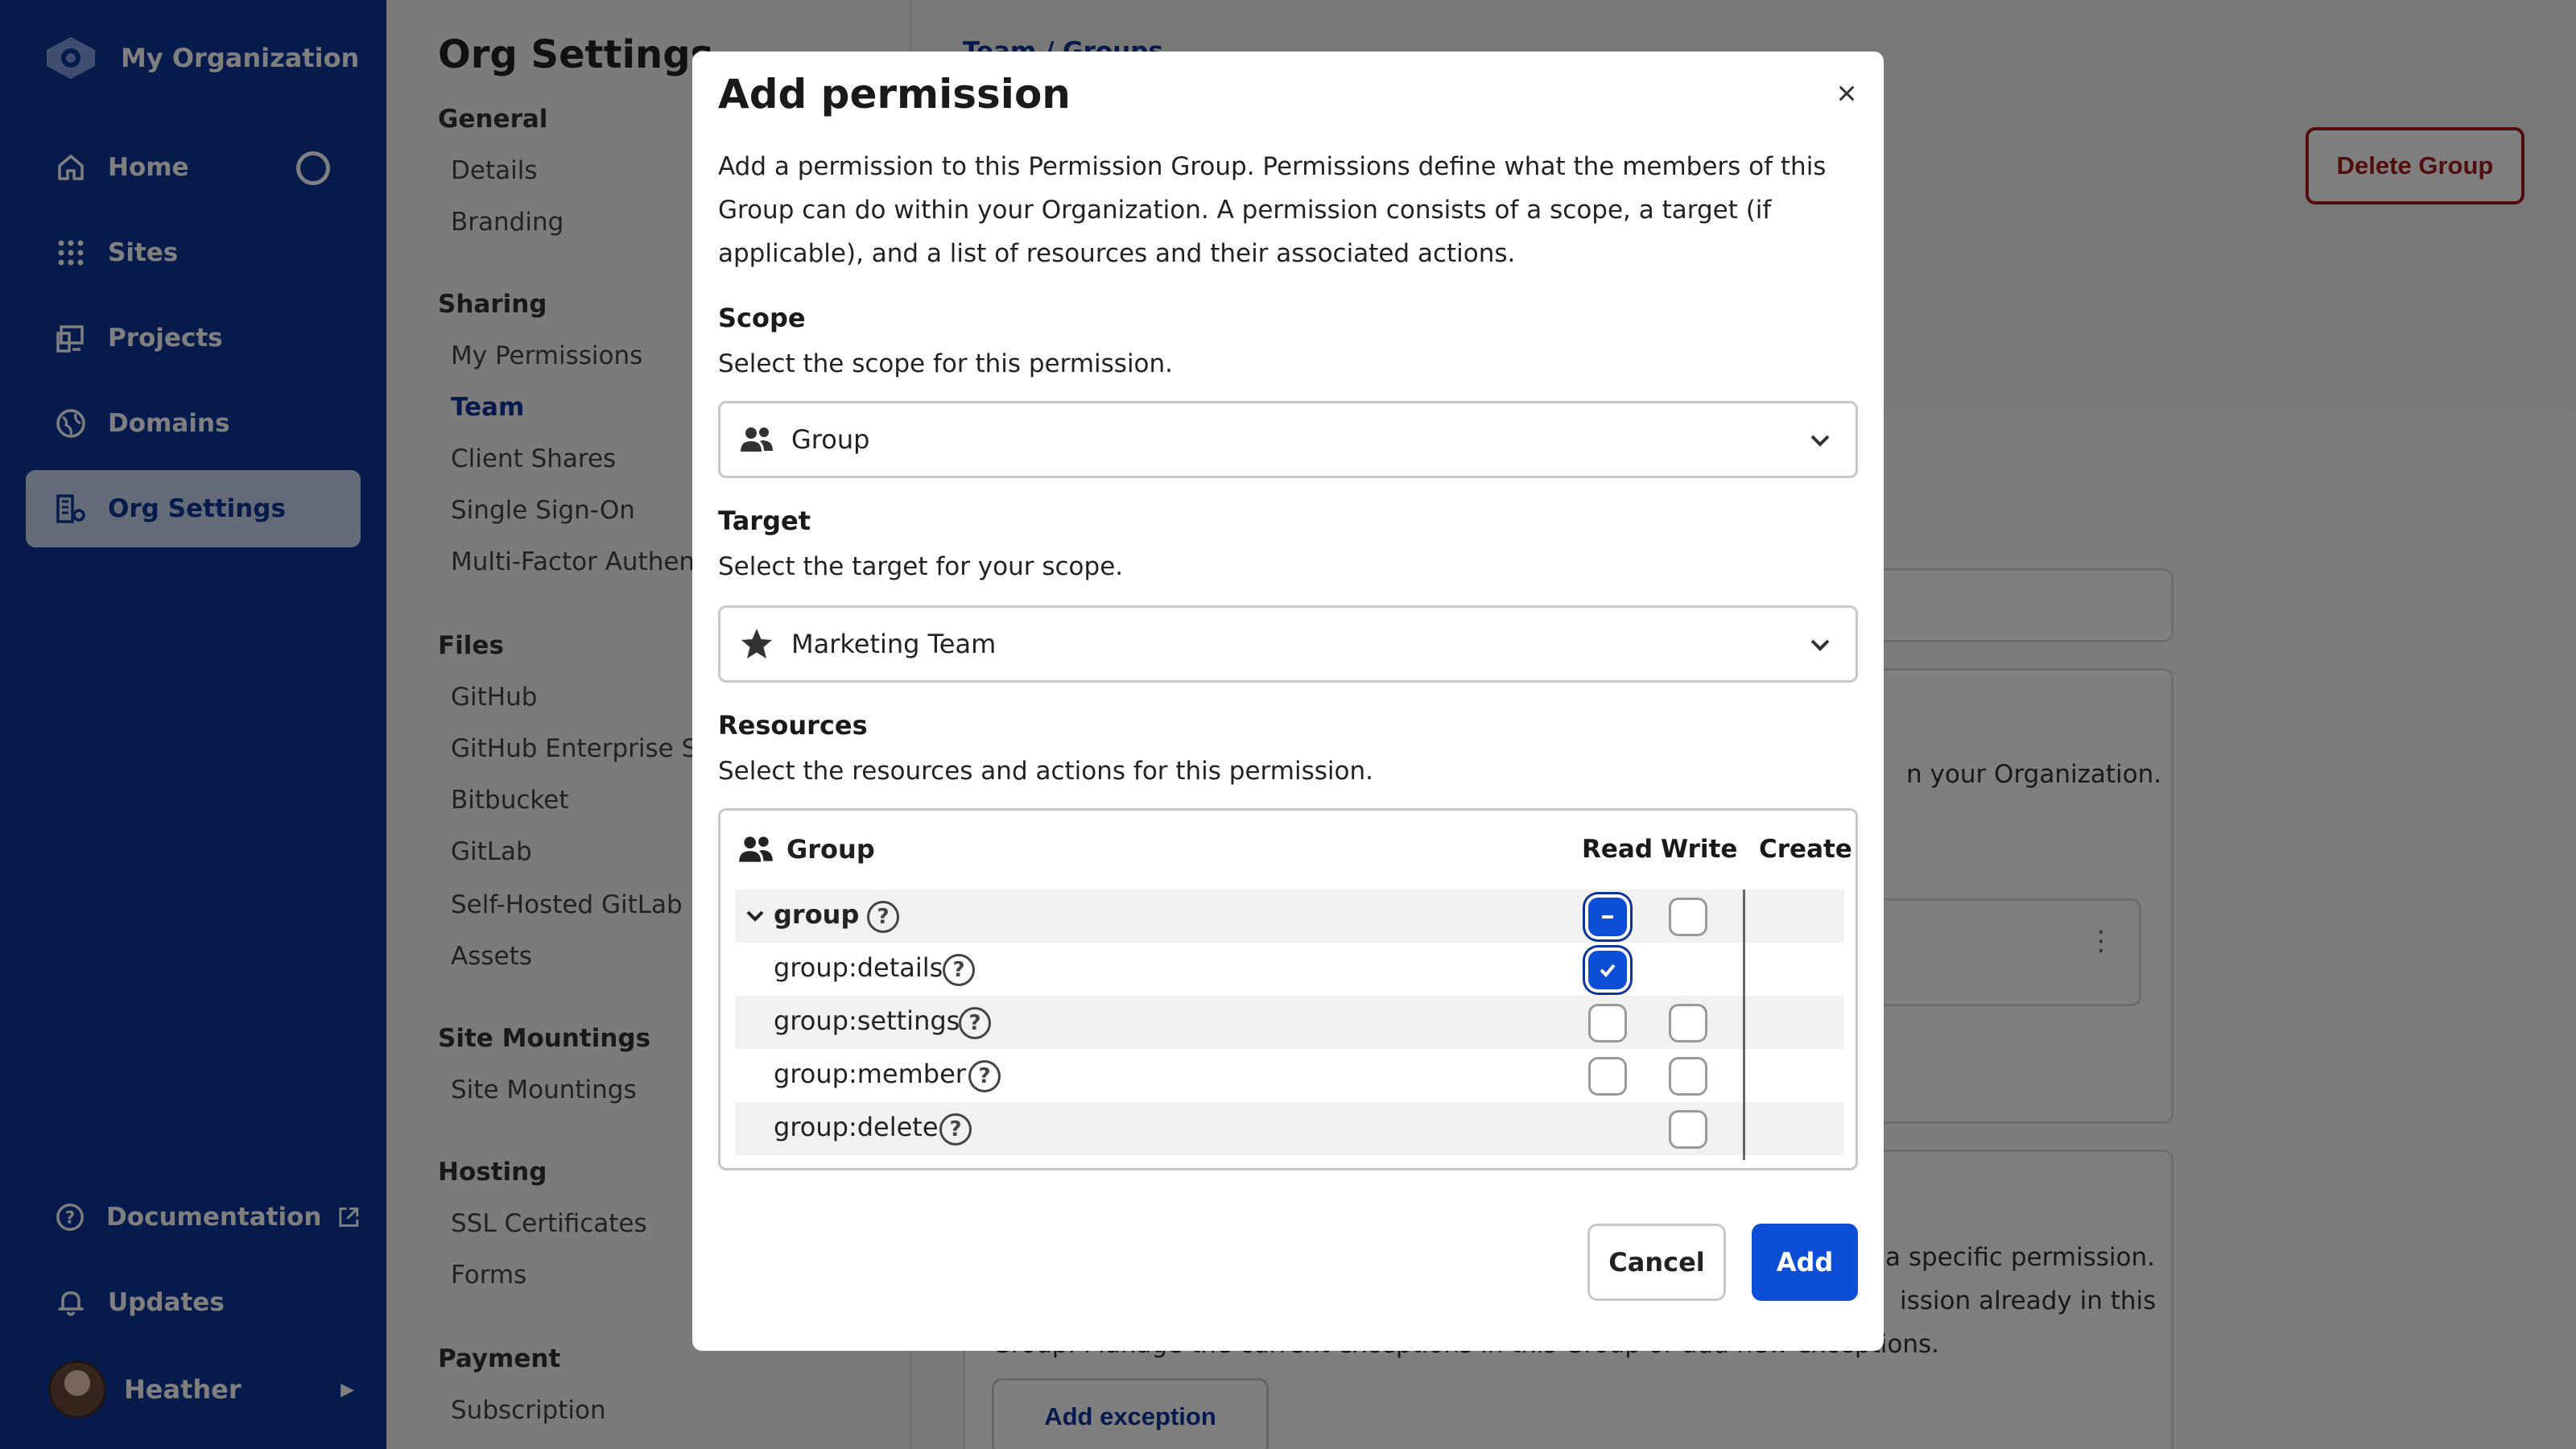 The height and width of the screenshot is (1449, 2576). I want to click on check-icon, so click(1608, 970).